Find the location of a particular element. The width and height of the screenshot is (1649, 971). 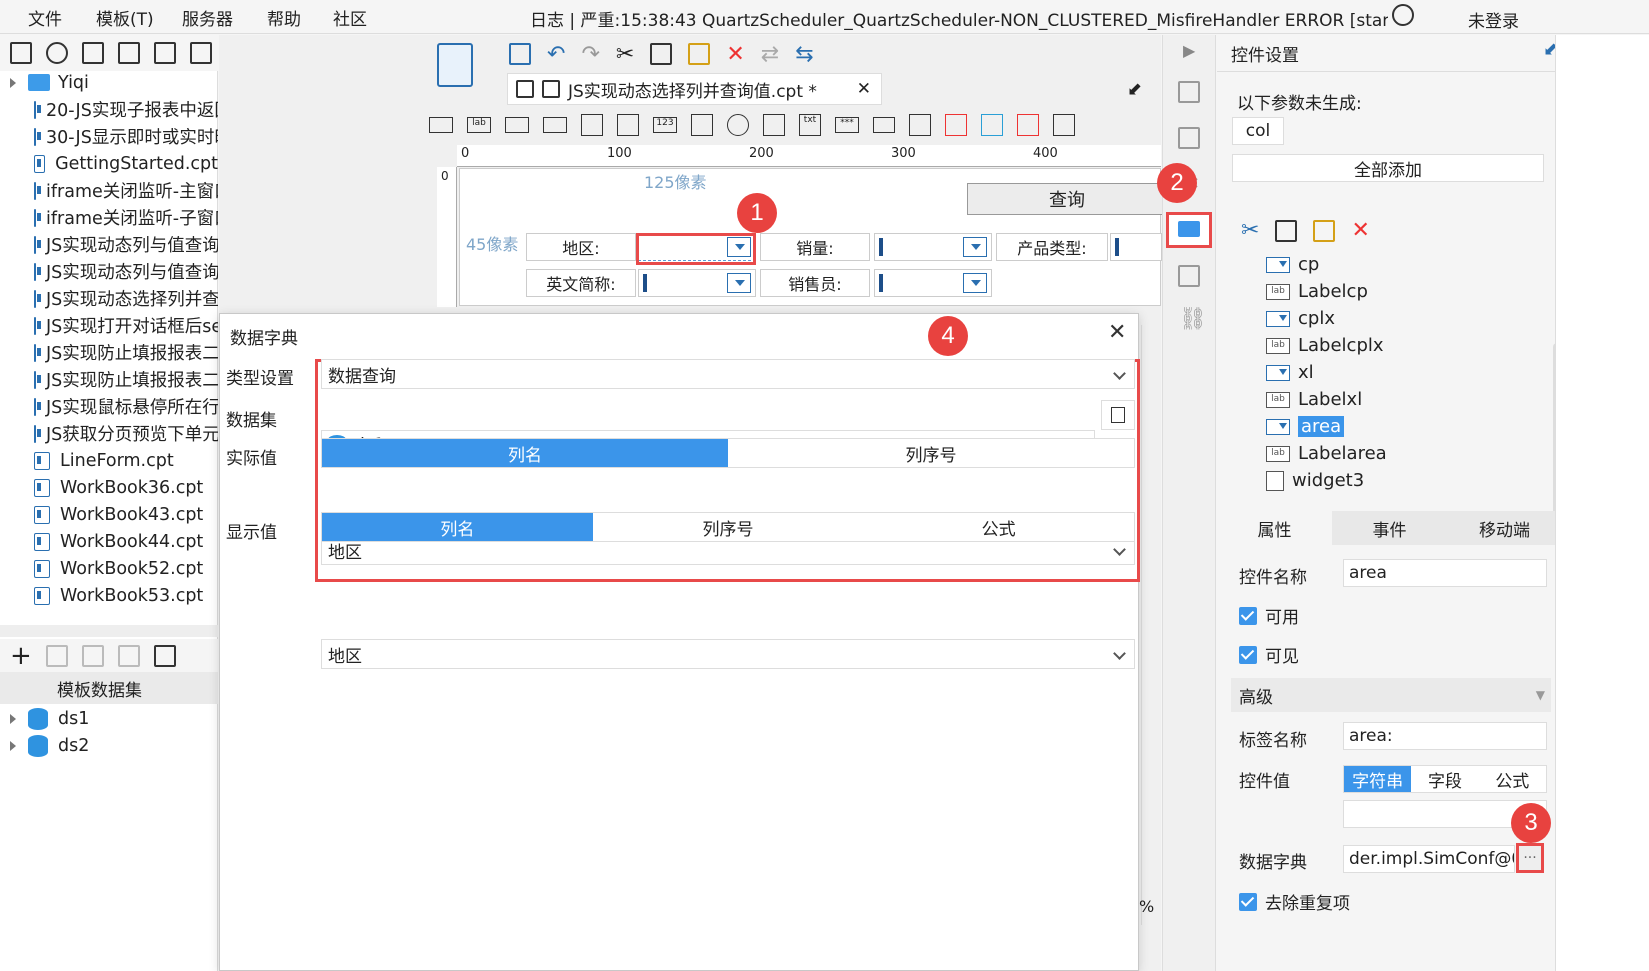

file-item: GettingStarted.cpt is located at coordinates (126, 163).